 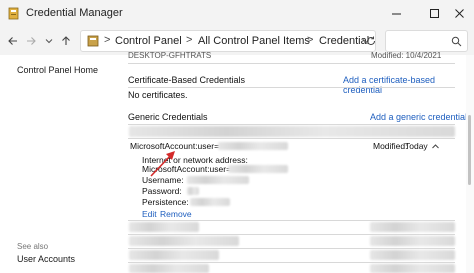 What do you see at coordinates (158, 95) in the screenshot?
I see `no-certificates-text: No certificates.` at bounding box center [158, 95].